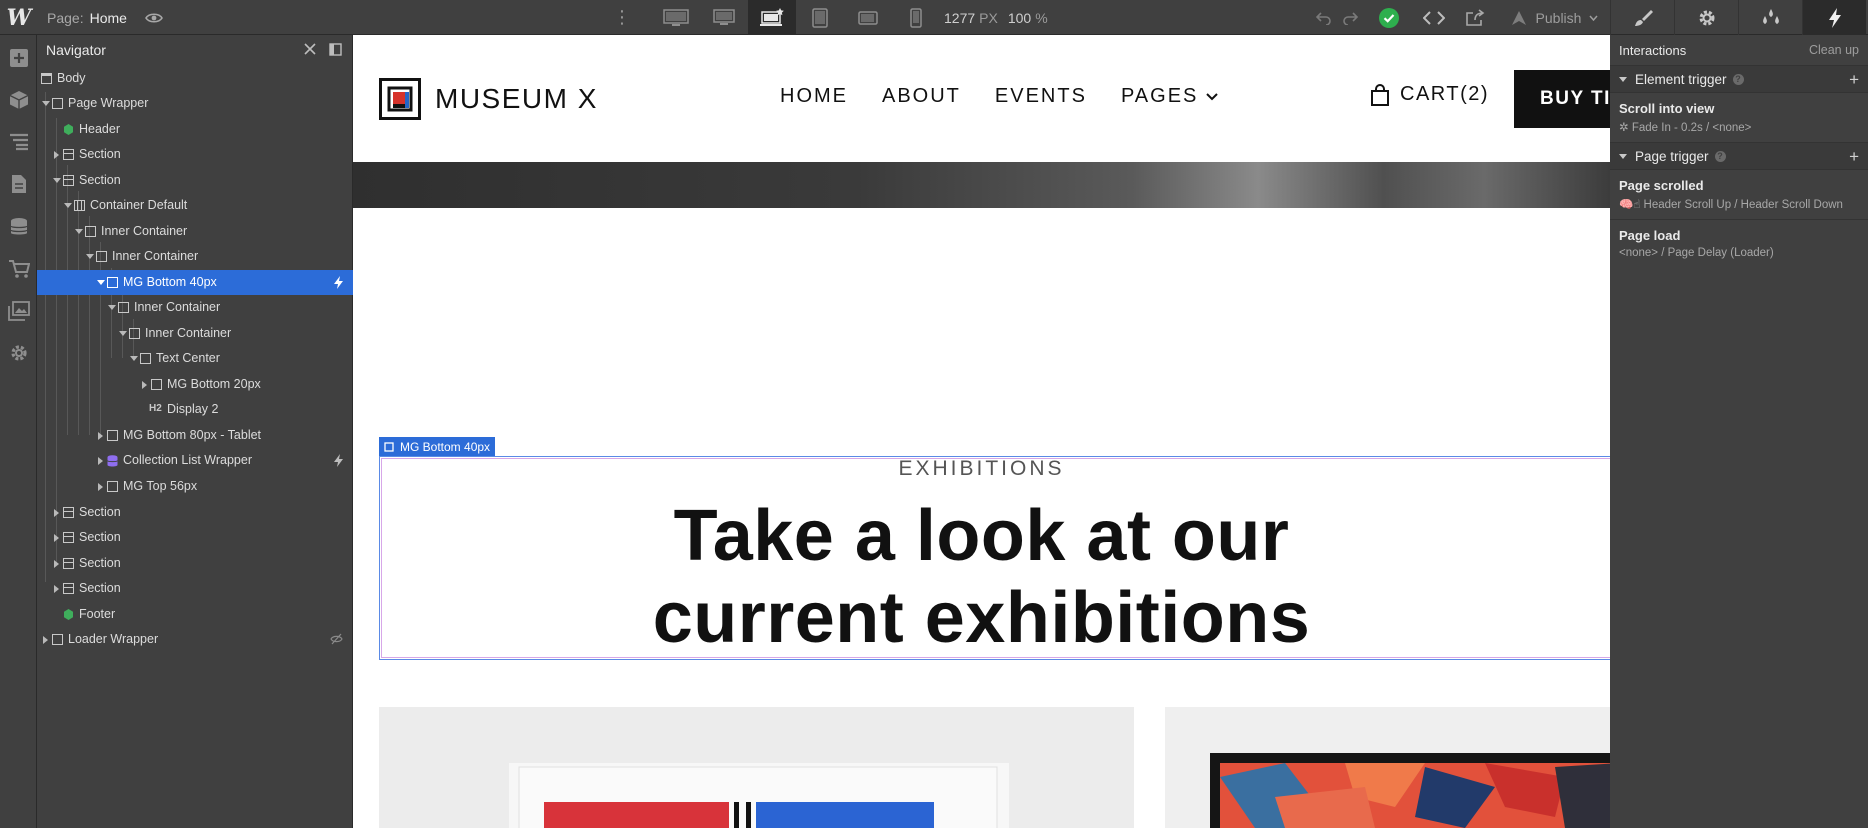 Image resolution: width=1868 pixels, height=828 pixels. Describe the element at coordinates (1389, 17) in the screenshot. I see `saved-status-check-icon` at that location.